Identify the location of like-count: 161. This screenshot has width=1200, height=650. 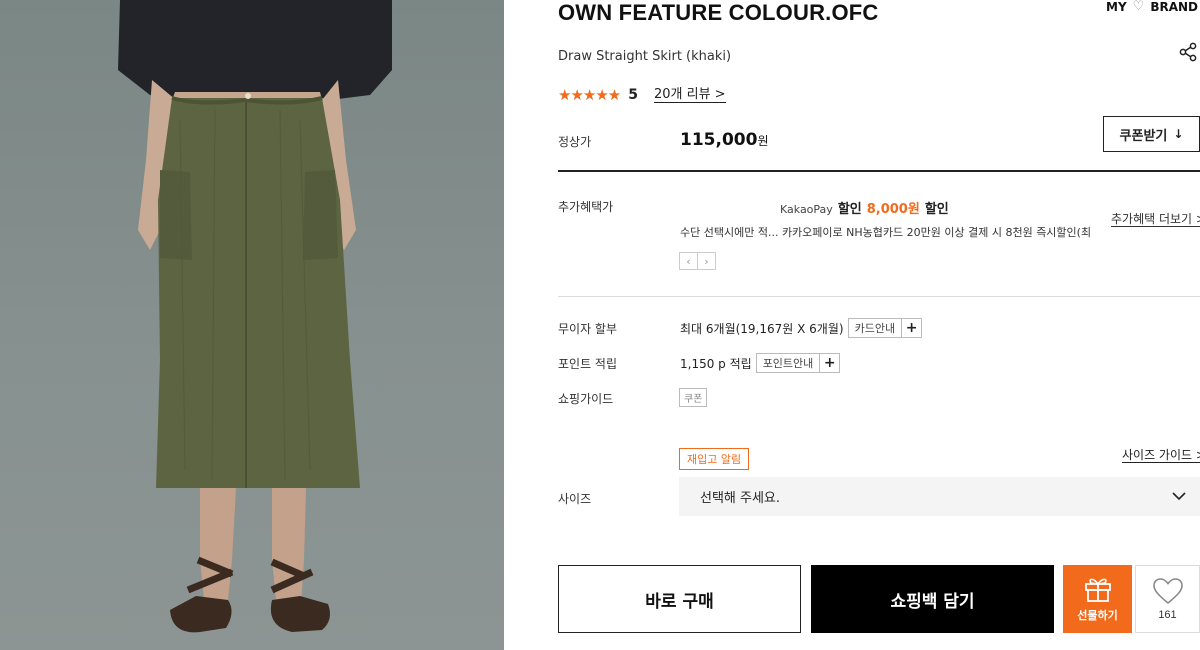
(1167, 614).